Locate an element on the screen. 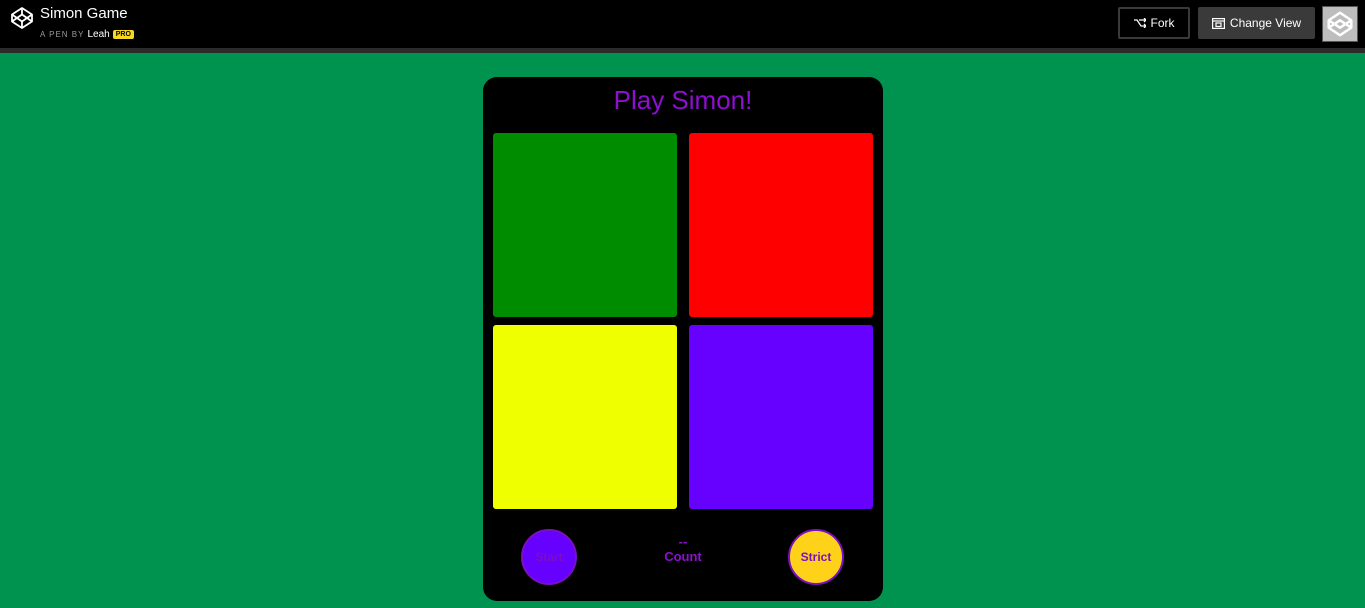  fork-icon is located at coordinates (1139, 23).